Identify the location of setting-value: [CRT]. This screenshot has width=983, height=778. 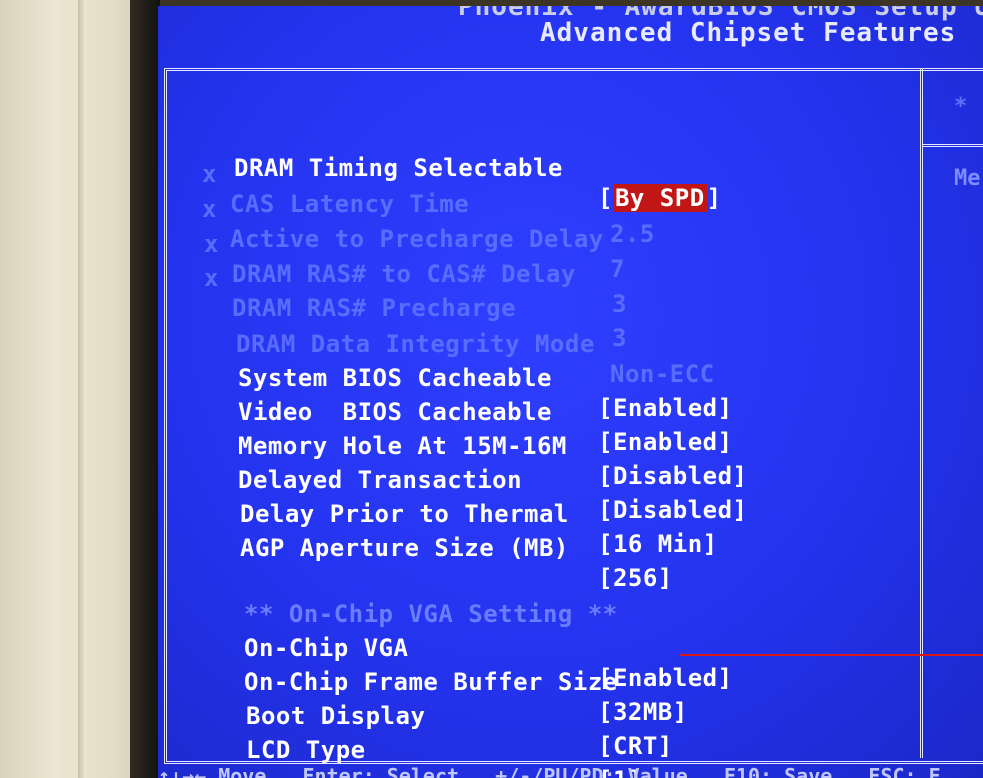
(635, 746).